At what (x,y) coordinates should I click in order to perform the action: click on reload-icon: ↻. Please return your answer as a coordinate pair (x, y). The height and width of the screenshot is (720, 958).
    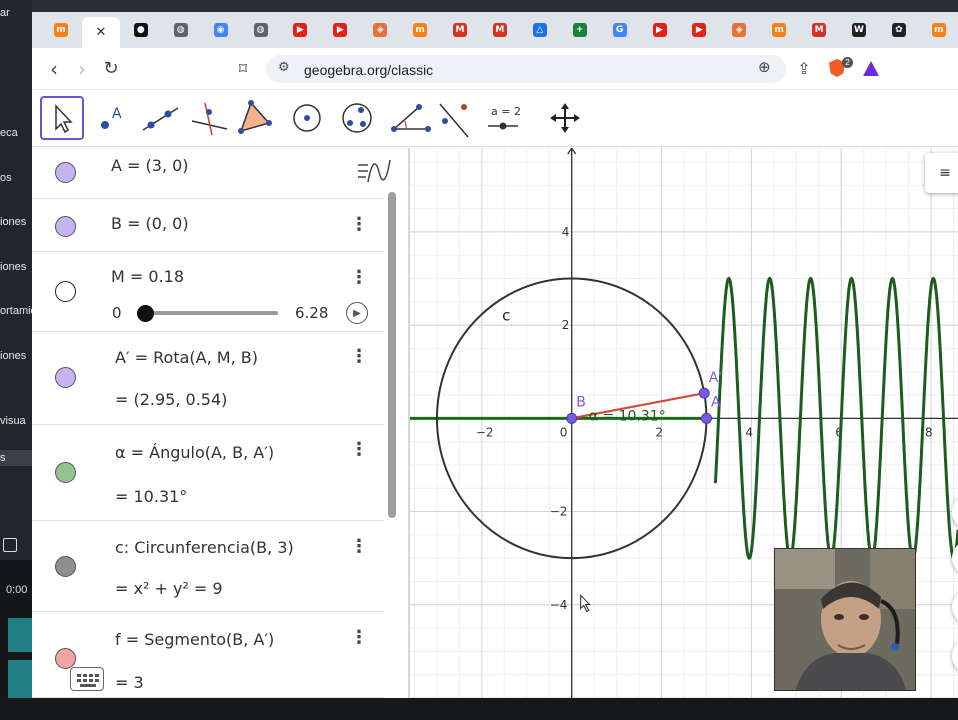
    Looking at the image, I should click on (111, 69).